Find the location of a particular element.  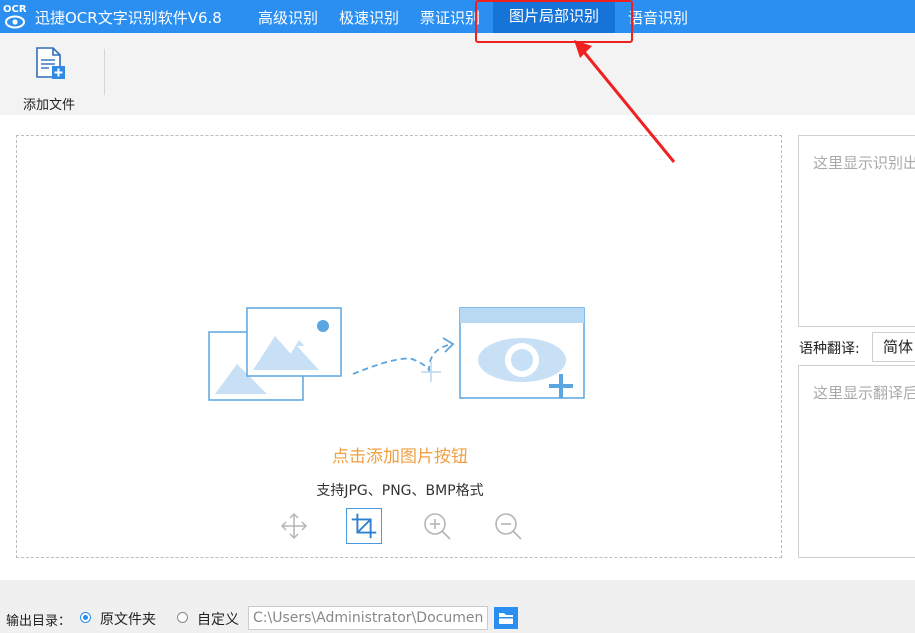

radio-original-folder is located at coordinates (85, 617).